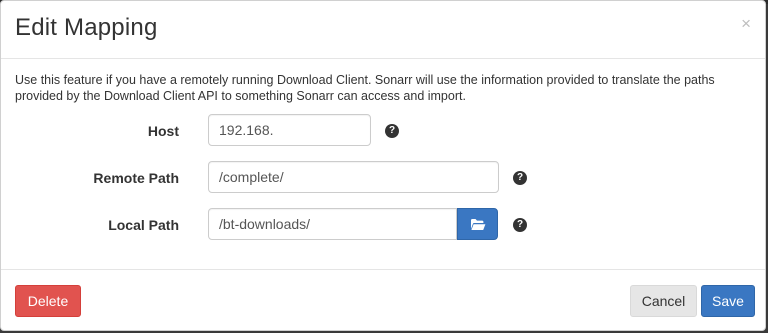 Image resolution: width=768 pixels, height=333 pixels. What do you see at coordinates (520, 225) in the screenshot?
I see `local-path-help-icon: ?` at bounding box center [520, 225].